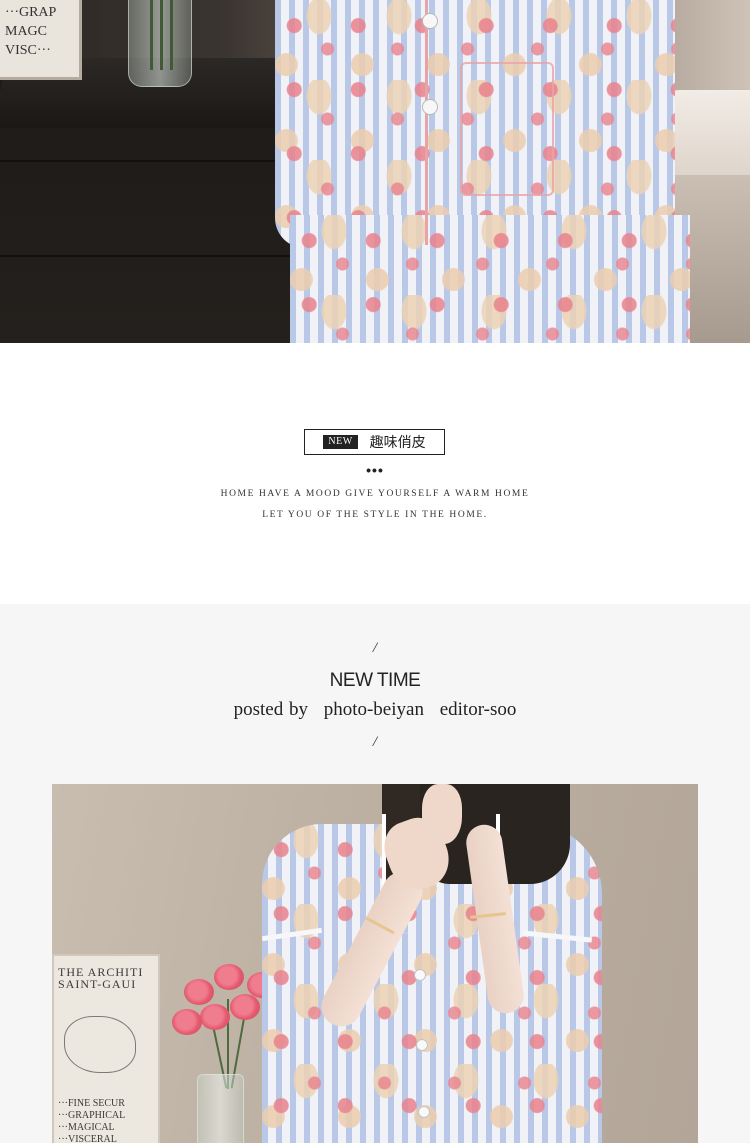 The width and height of the screenshot is (750, 1143). I want to click on poster-sketch, so click(100, 1044).